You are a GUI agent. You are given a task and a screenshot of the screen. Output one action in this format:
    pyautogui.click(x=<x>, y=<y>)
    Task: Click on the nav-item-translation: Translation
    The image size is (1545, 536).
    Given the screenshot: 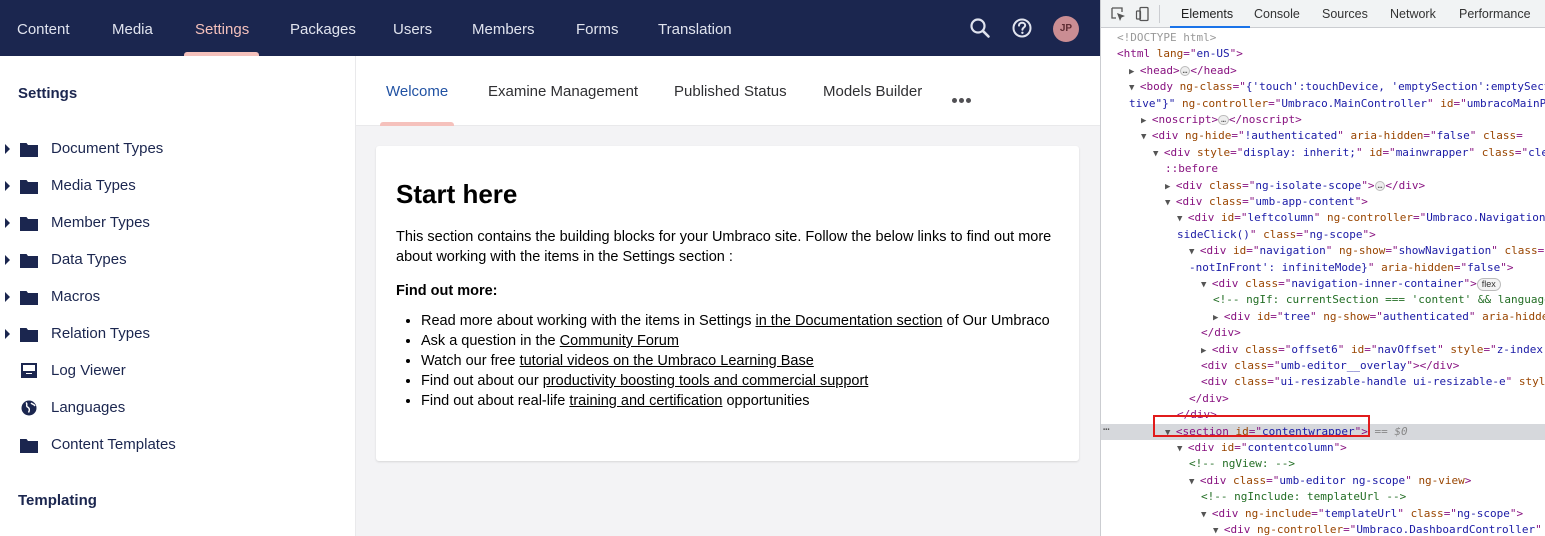 What is the action you would take?
    pyautogui.click(x=695, y=28)
    